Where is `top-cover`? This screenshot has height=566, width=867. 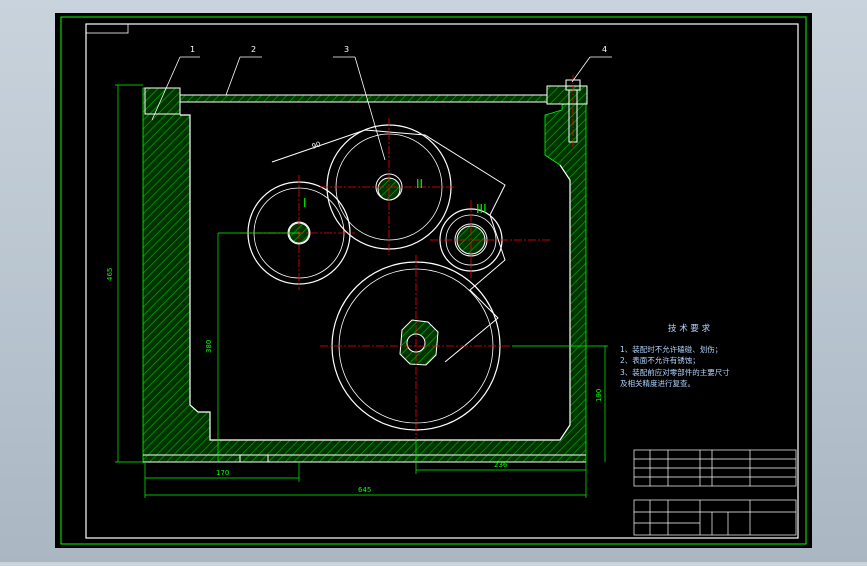
top-cover is located at coordinates (363, 98).